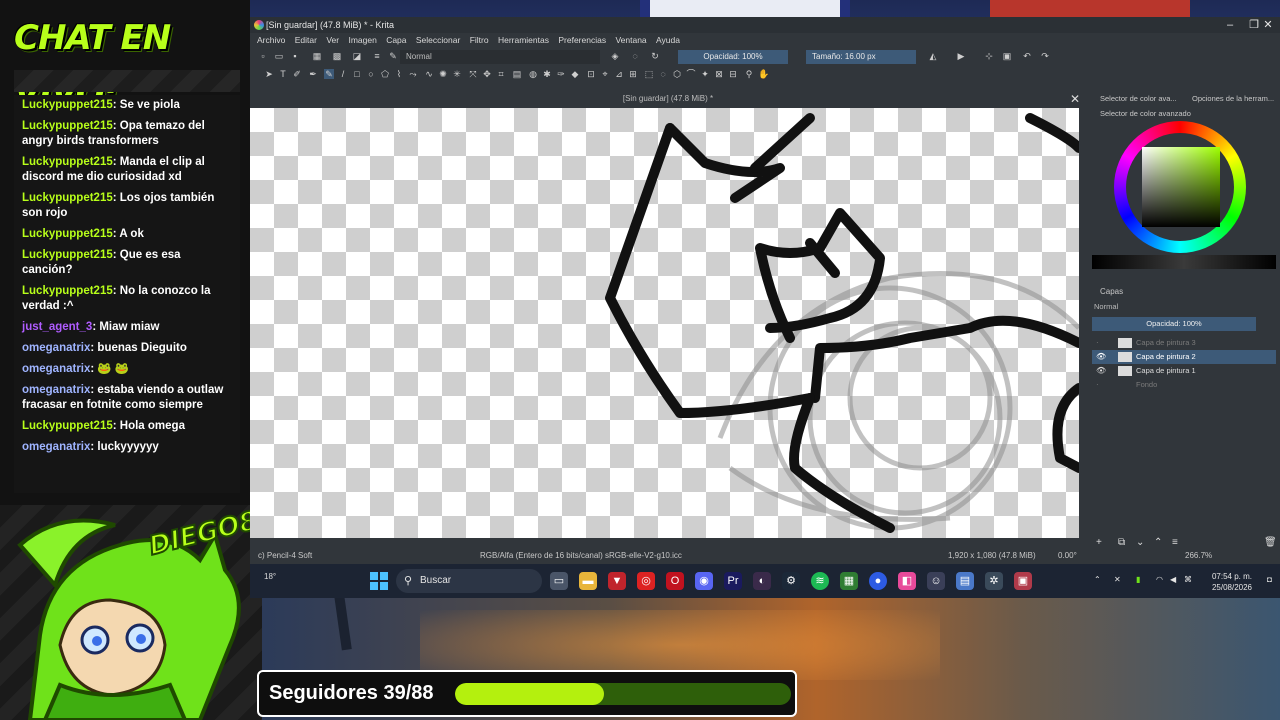 The image size is (1280, 720). I want to click on reference-tool-icon: ⊞, so click(633, 74).